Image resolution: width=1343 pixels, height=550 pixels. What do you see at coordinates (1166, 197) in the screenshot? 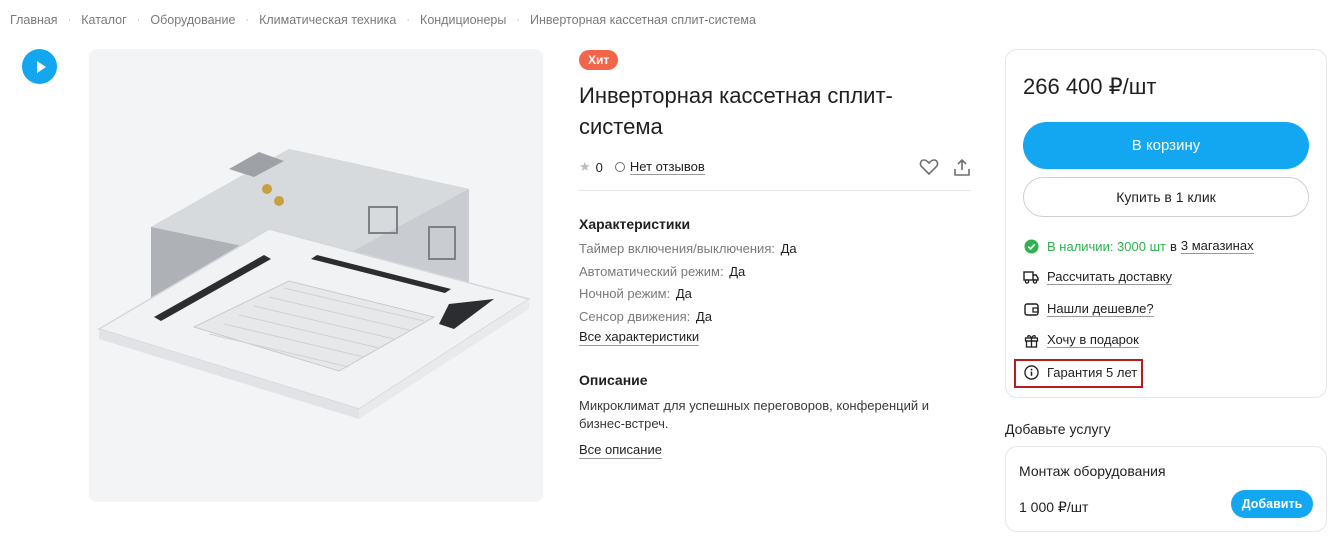
I see `buy-one-click-button: Купить в 1 клик` at bounding box center [1166, 197].